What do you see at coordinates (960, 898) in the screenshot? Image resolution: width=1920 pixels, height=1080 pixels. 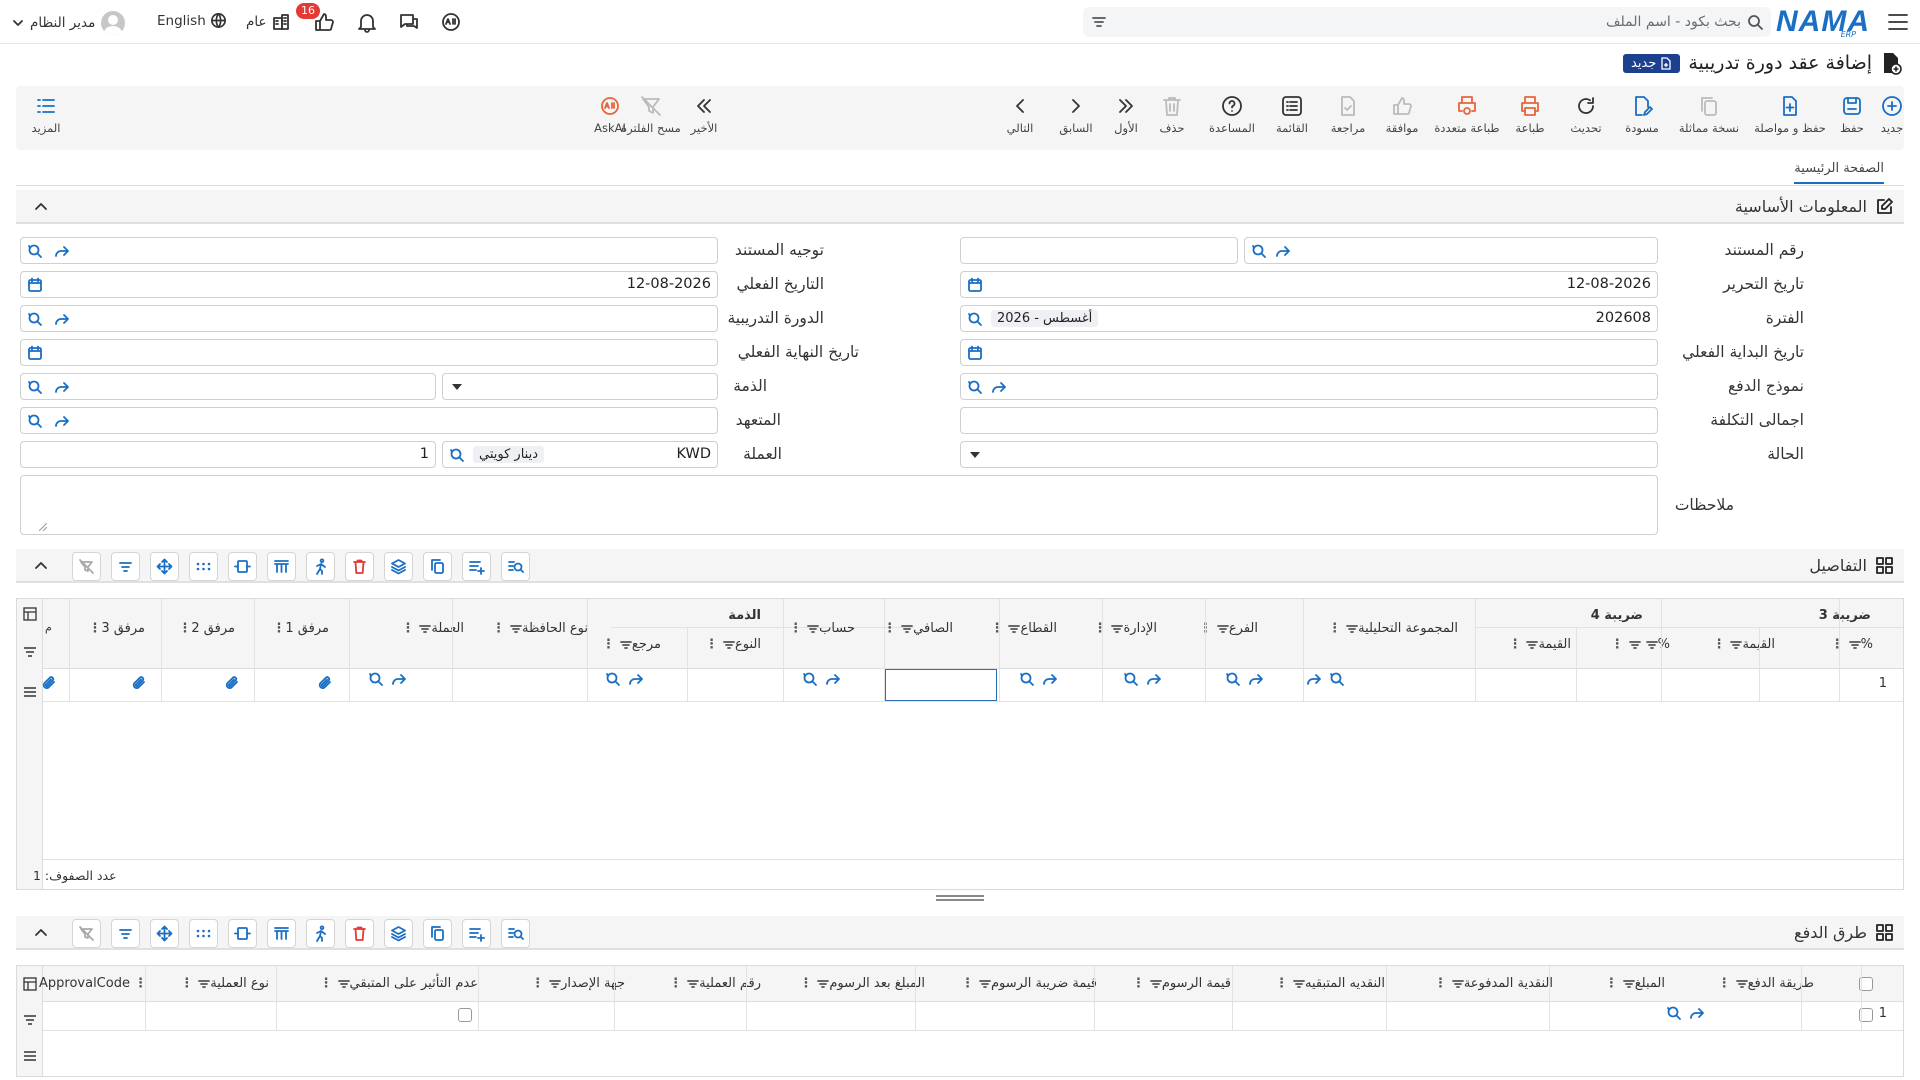 I see `panel-splitter-handle` at bounding box center [960, 898].